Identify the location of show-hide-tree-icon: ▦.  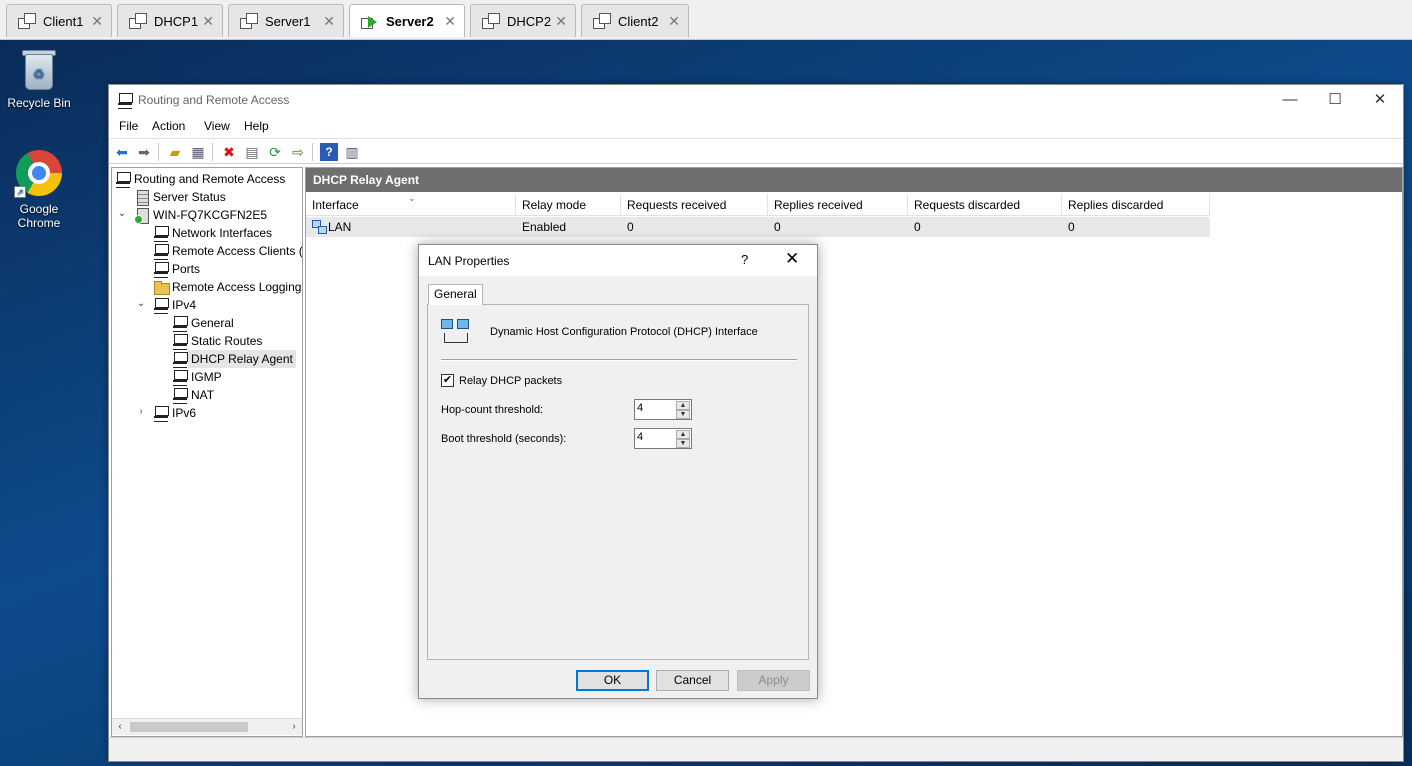
(198, 152).